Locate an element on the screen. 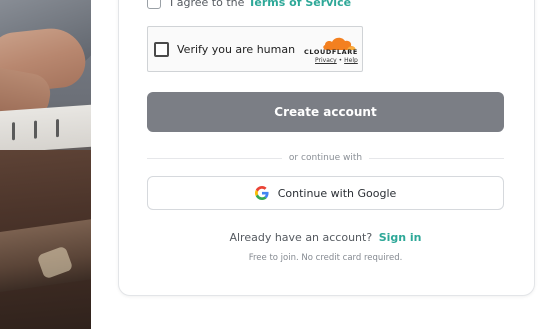  create-account-button: Create account is located at coordinates (325, 112).